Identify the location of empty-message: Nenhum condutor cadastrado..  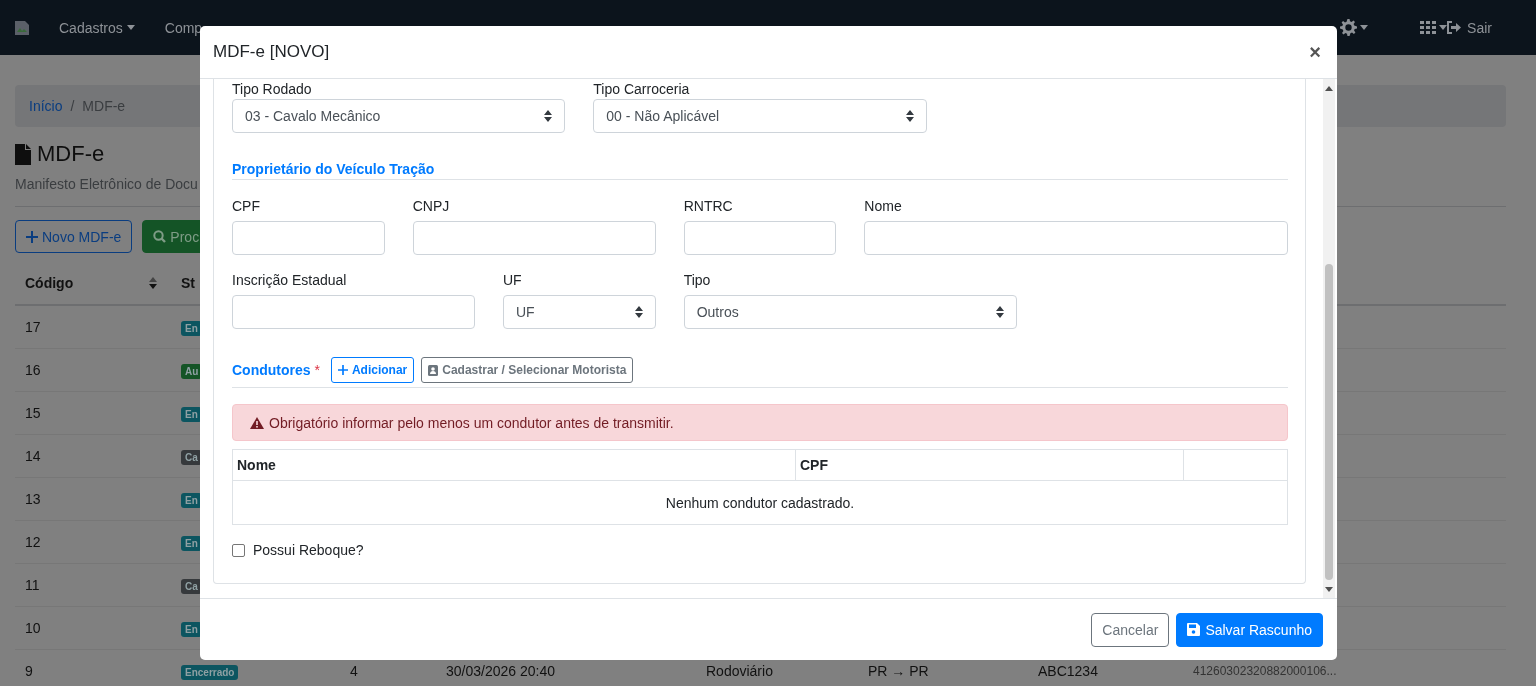
(760, 502).